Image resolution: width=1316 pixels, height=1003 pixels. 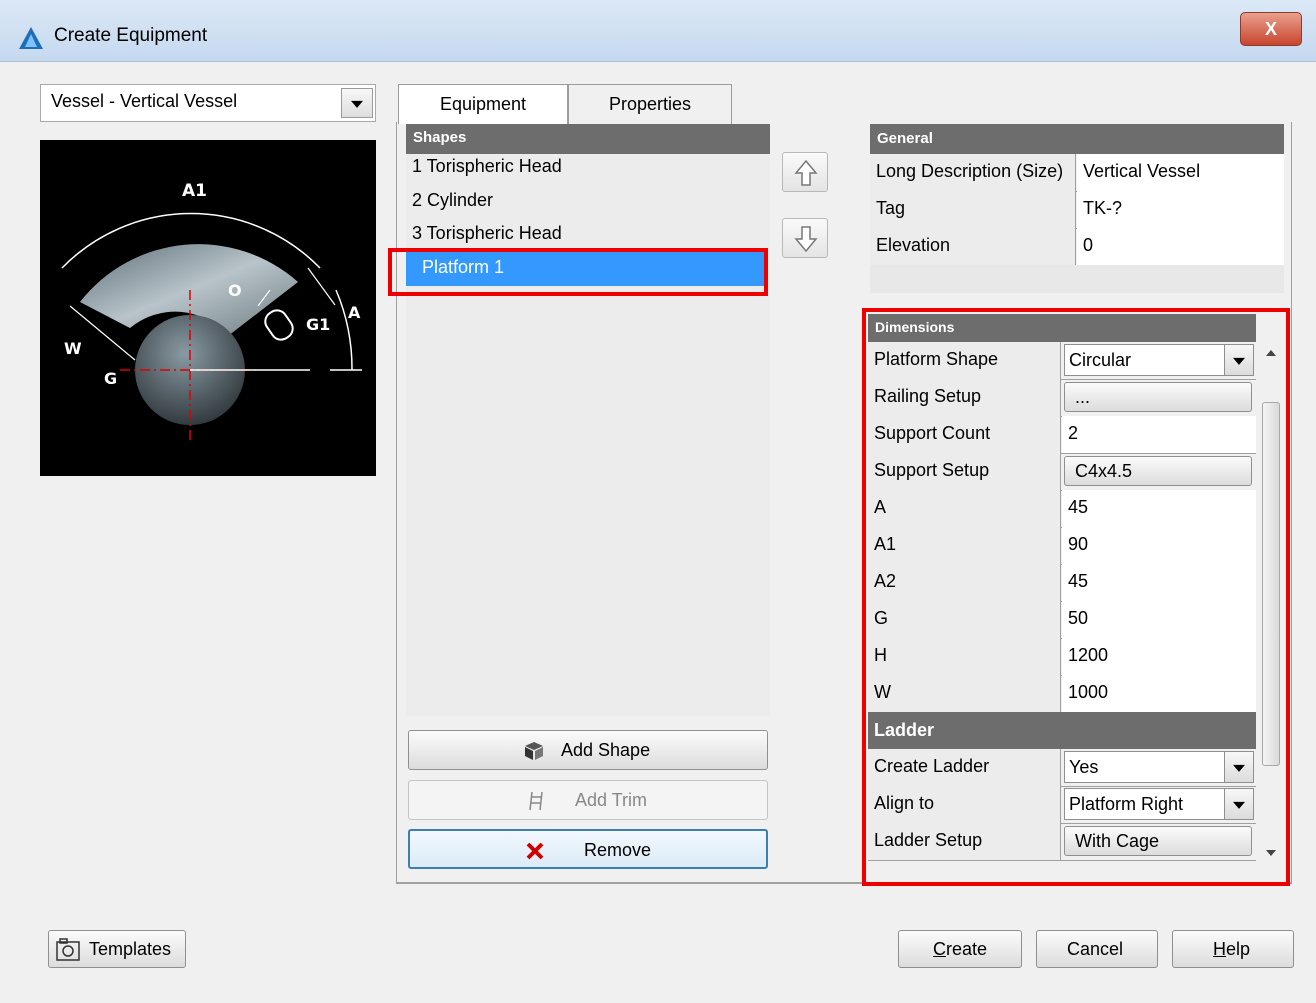 I want to click on move-down-button, so click(x=805, y=238).